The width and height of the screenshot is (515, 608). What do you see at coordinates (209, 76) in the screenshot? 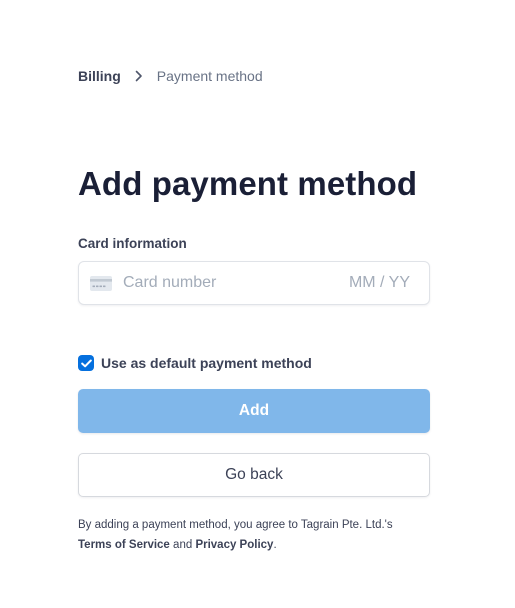
I see `breadcrumb-current: Payment method` at bounding box center [209, 76].